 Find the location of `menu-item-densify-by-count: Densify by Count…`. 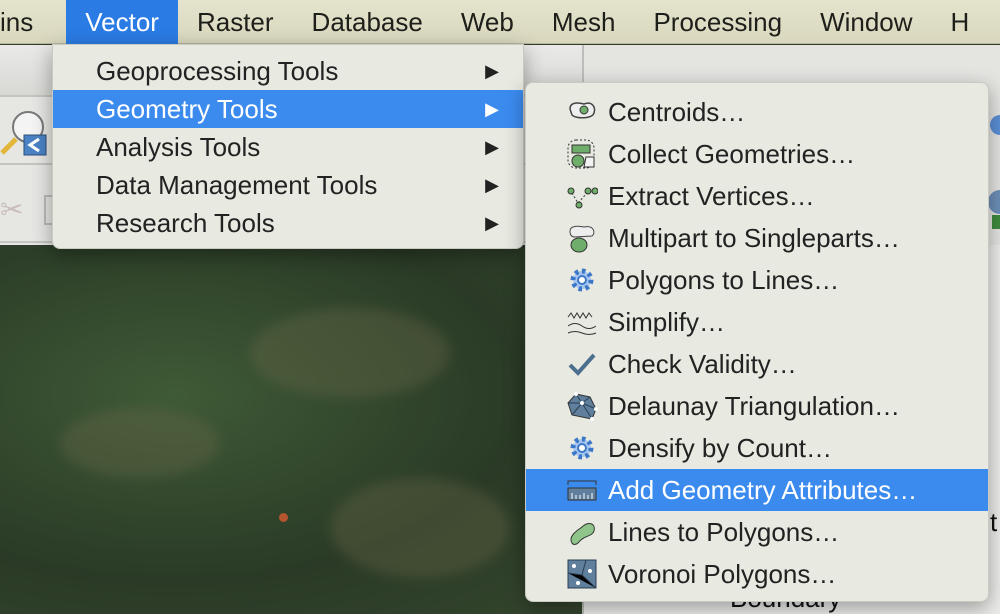

menu-item-densify-by-count: Densify by Count… is located at coordinates (757, 448).